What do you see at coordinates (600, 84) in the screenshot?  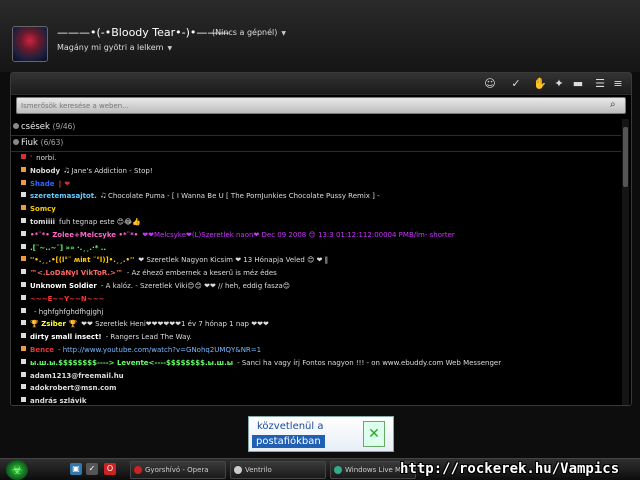 I see `layout-icon: ☰` at bounding box center [600, 84].